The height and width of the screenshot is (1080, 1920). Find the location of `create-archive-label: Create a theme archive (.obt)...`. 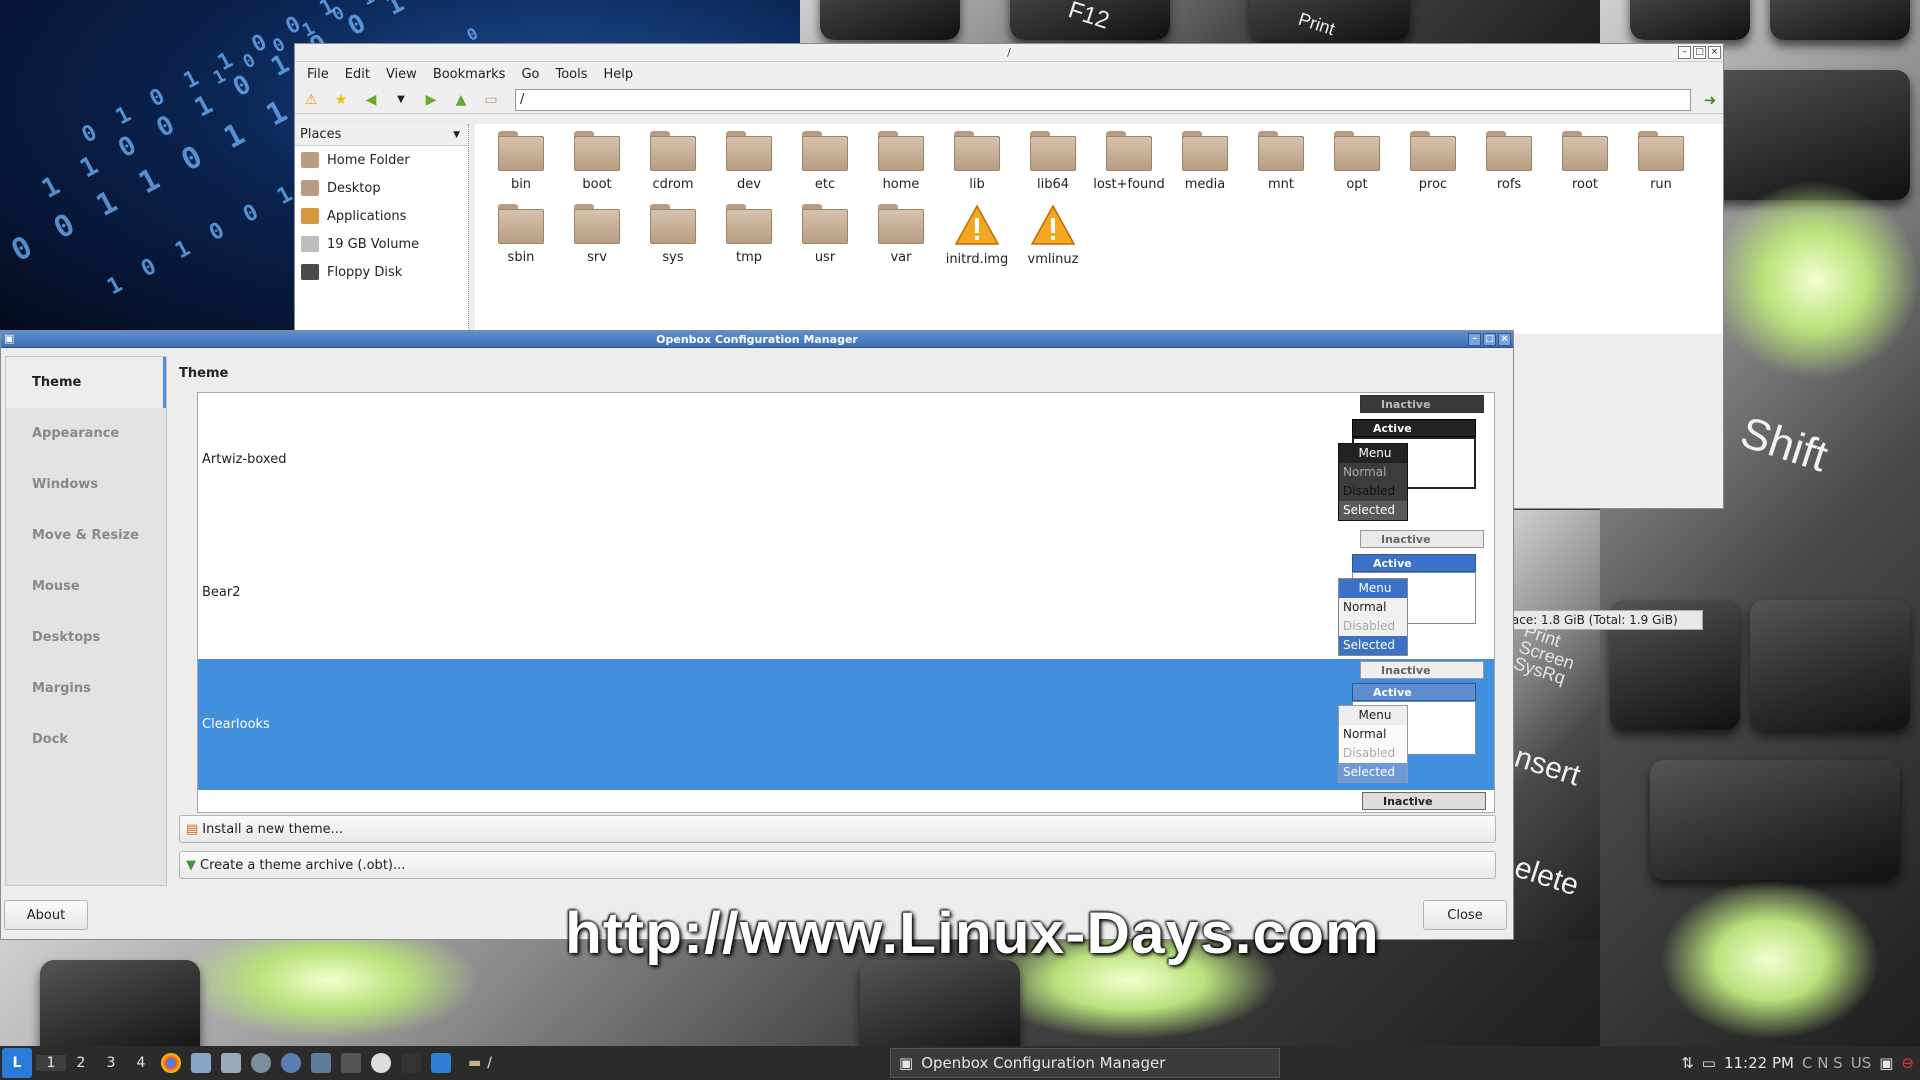

create-archive-label: Create a theme archive (.obt)... is located at coordinates (303, 865).